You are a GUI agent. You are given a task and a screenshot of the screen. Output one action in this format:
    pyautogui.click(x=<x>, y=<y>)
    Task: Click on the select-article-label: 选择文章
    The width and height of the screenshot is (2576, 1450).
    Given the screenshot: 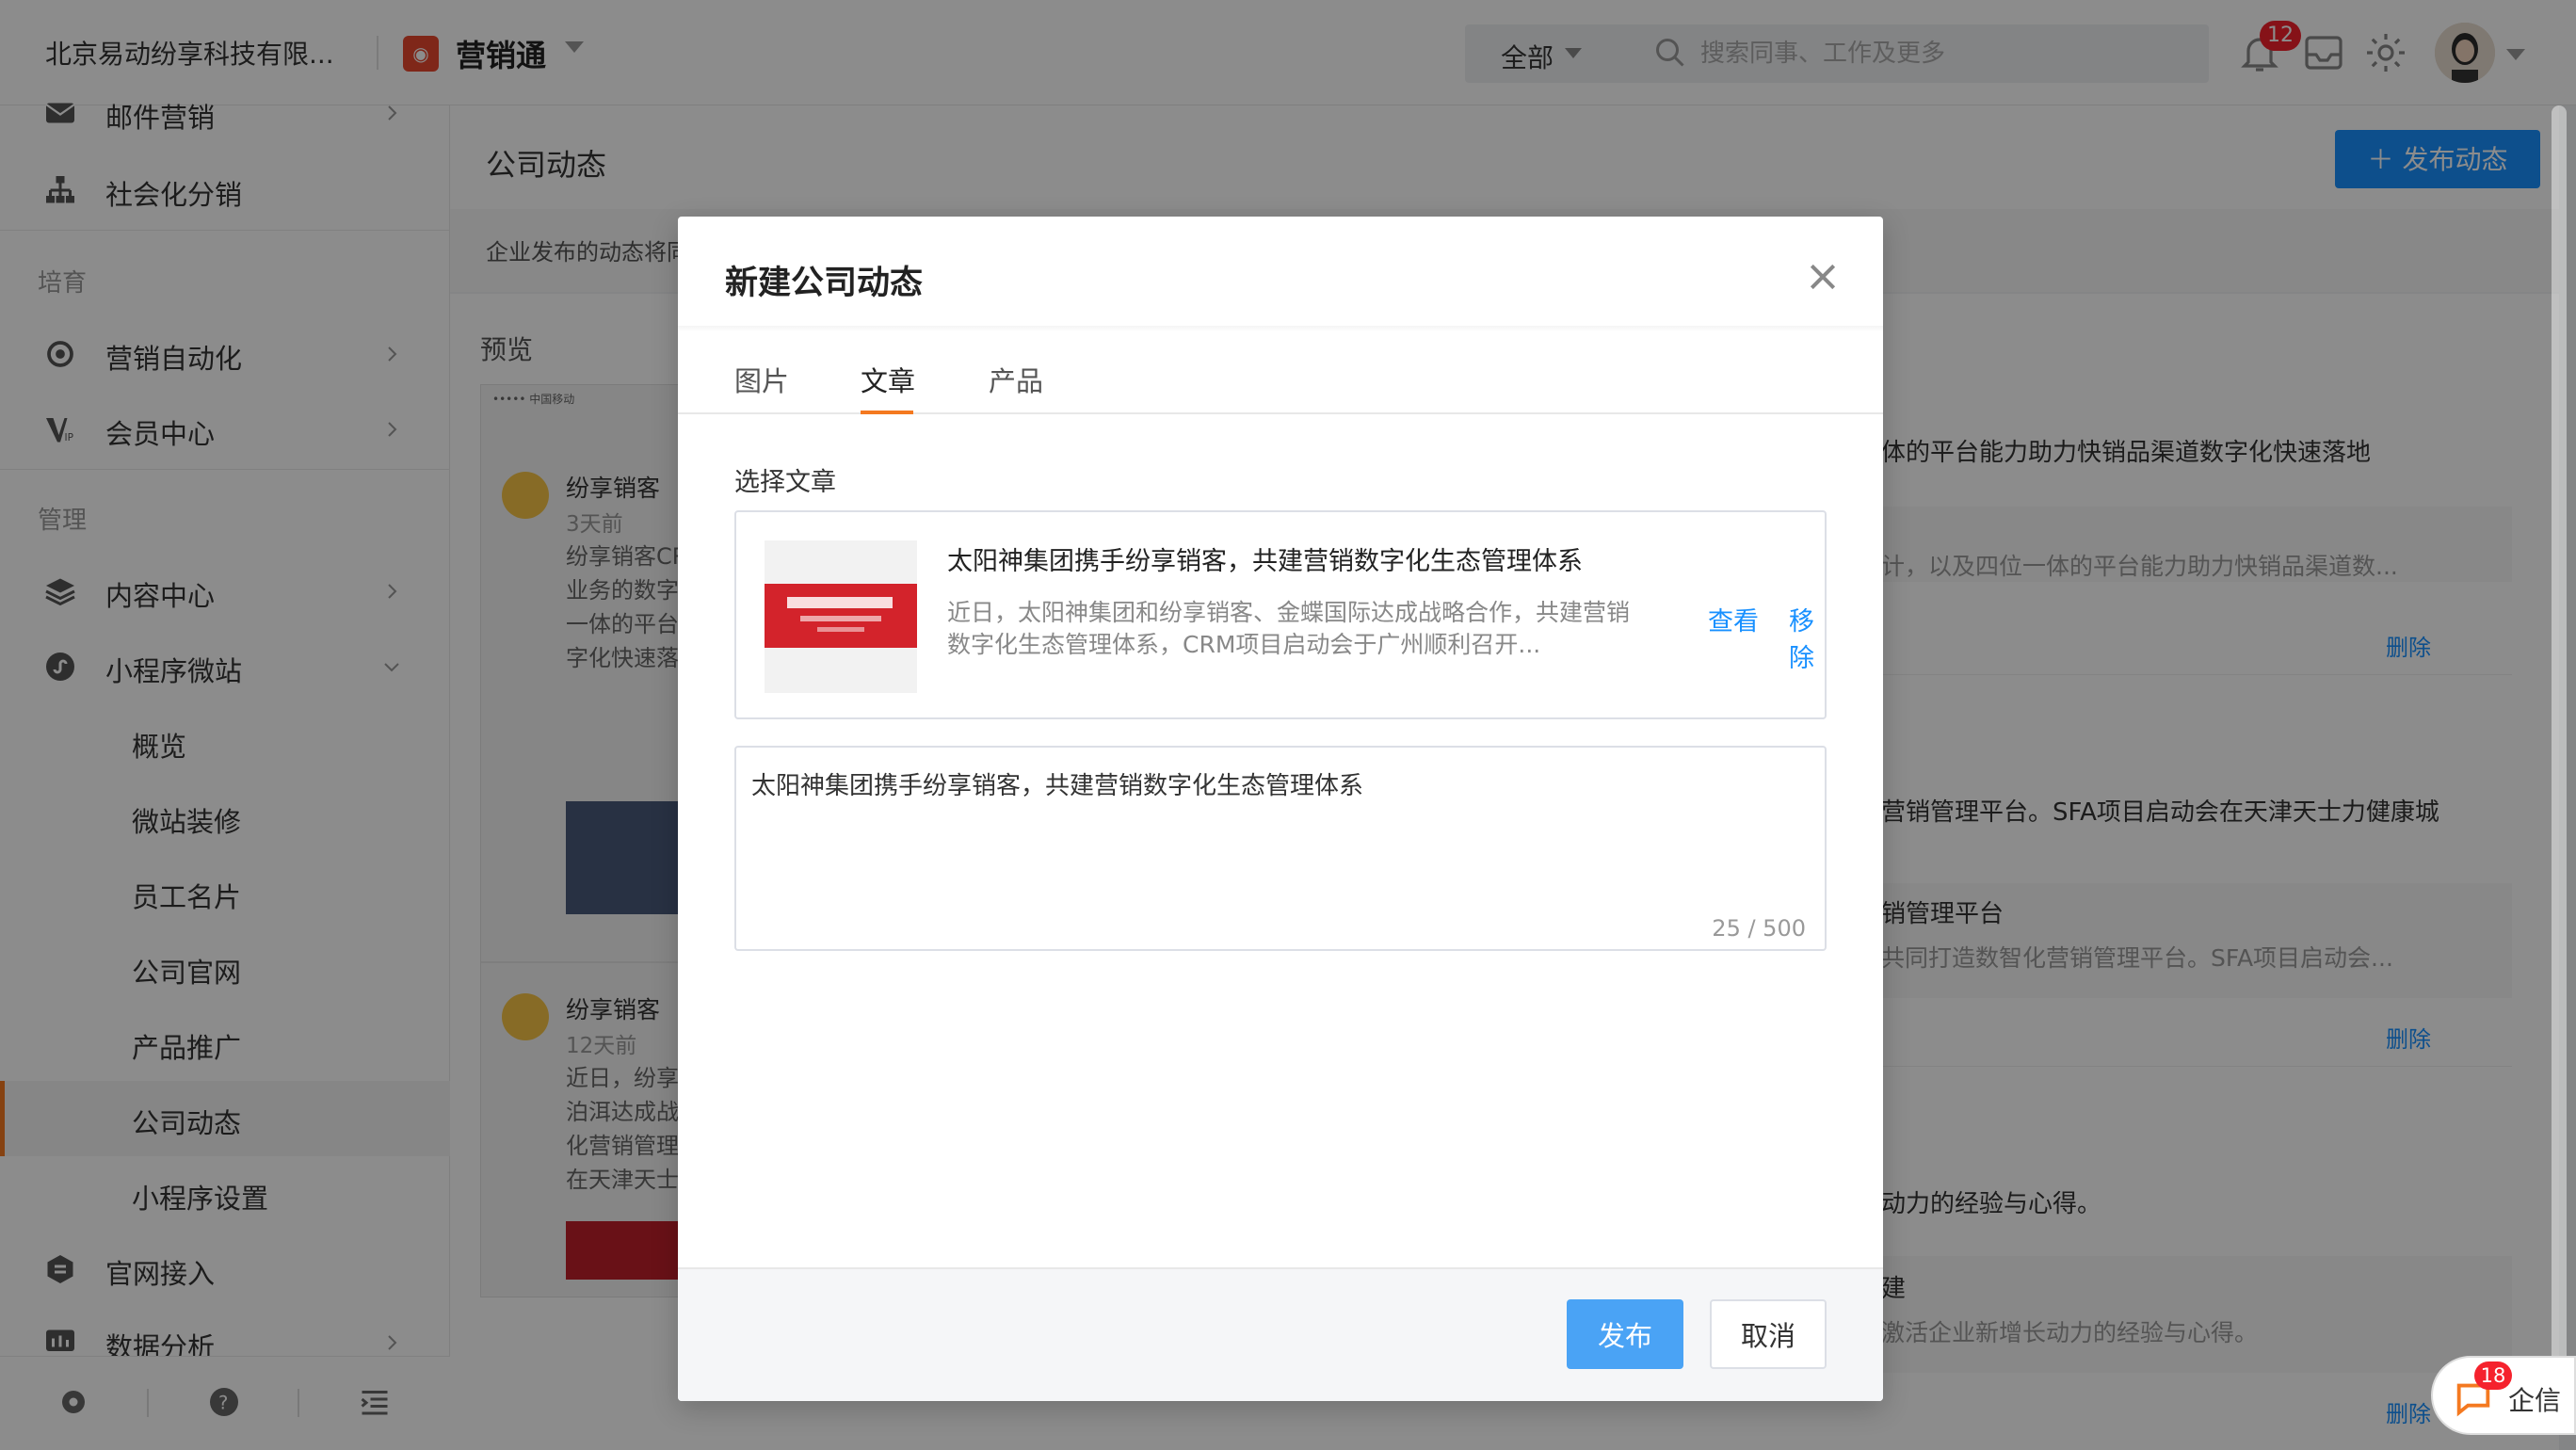 What is the action you would take?
    pyautogui.click(x=785, y=482)
    